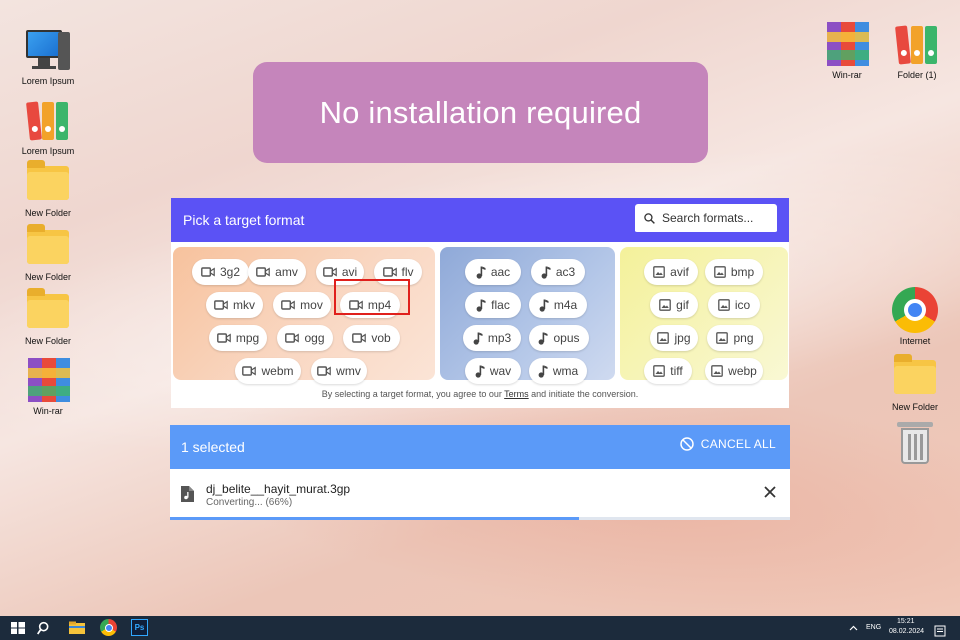  What do you see at coordinates (679, 272) in the screenshot?
I see `format-label: avif` at bounding box center [679, 272].